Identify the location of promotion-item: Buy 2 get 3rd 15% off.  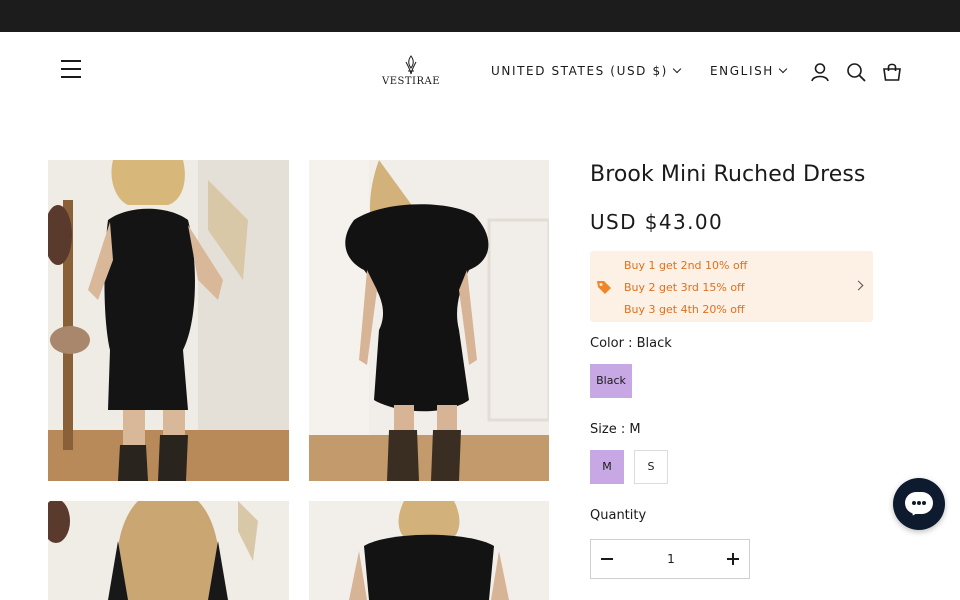
(684, 287).